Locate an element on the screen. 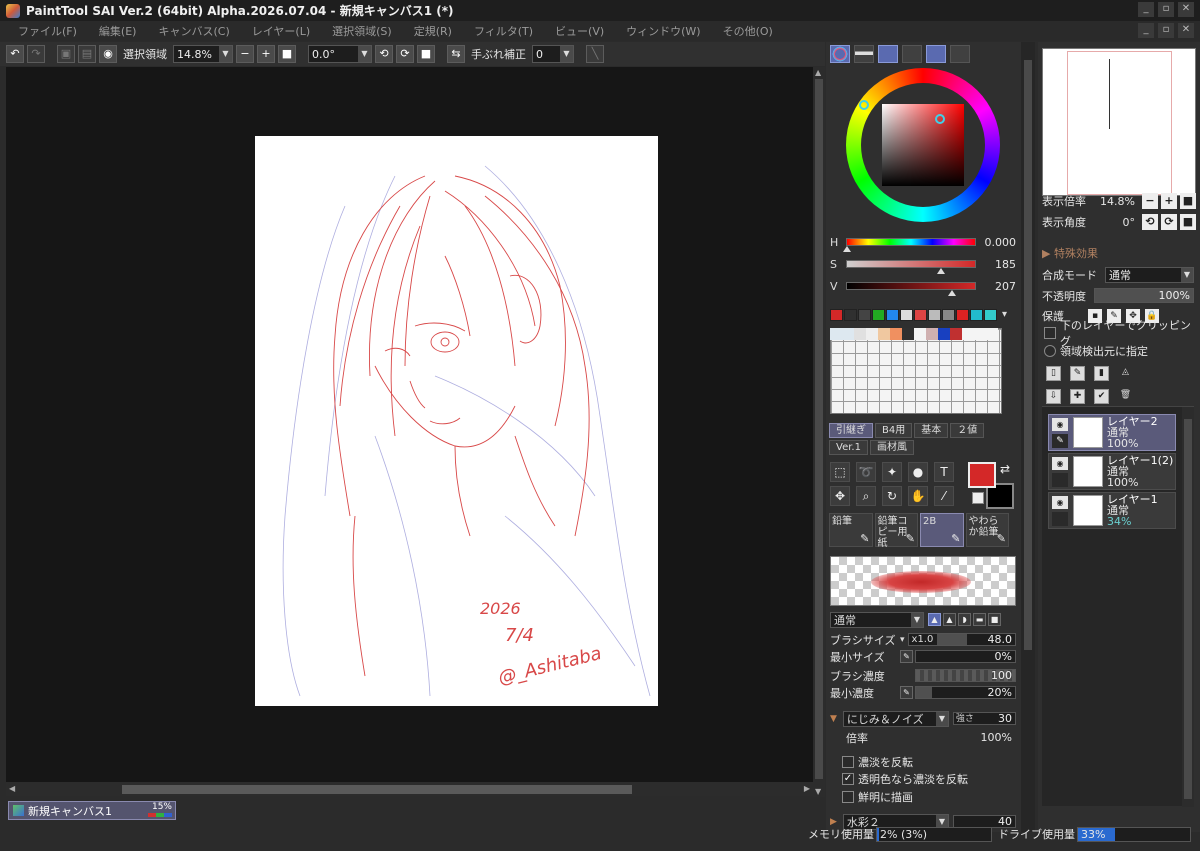 The width and height of the screenshot is (1200, 851). brush-density-slider: 100 is located at coordinates (965, 675).